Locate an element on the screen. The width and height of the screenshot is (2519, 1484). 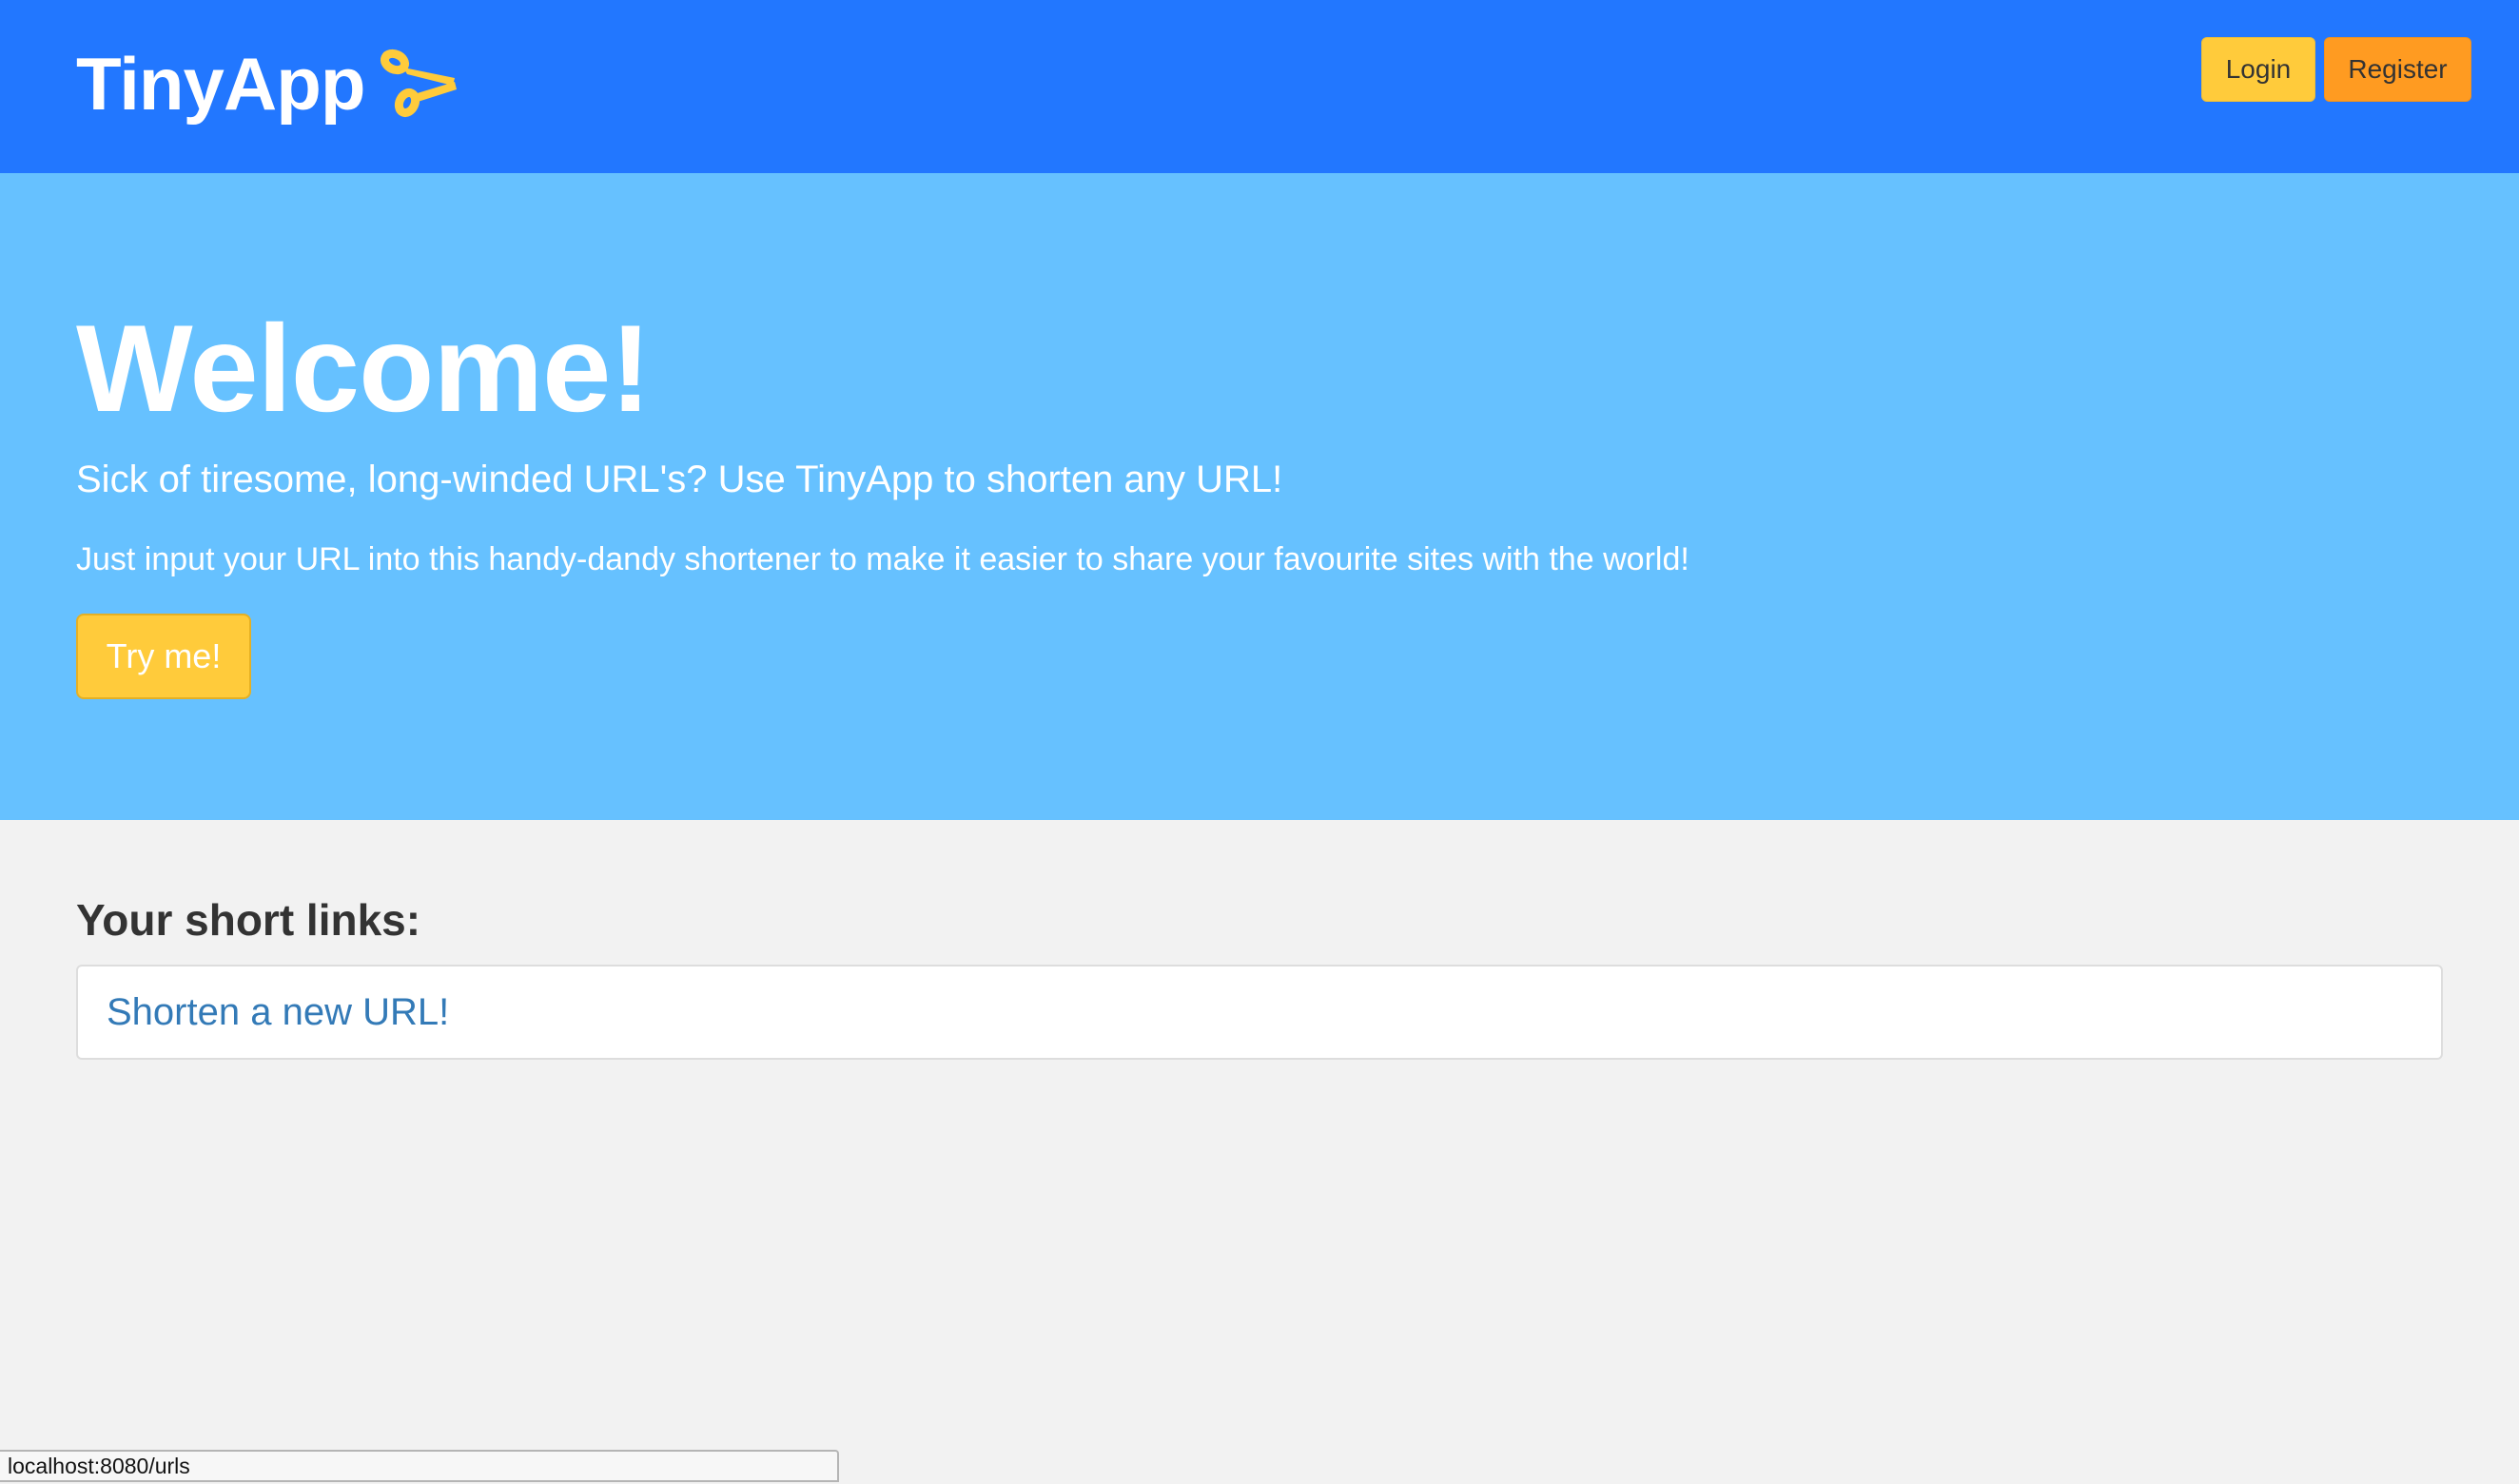
browser-status-bar: localhost:8080/urls is located at coordinates (419, 1466).